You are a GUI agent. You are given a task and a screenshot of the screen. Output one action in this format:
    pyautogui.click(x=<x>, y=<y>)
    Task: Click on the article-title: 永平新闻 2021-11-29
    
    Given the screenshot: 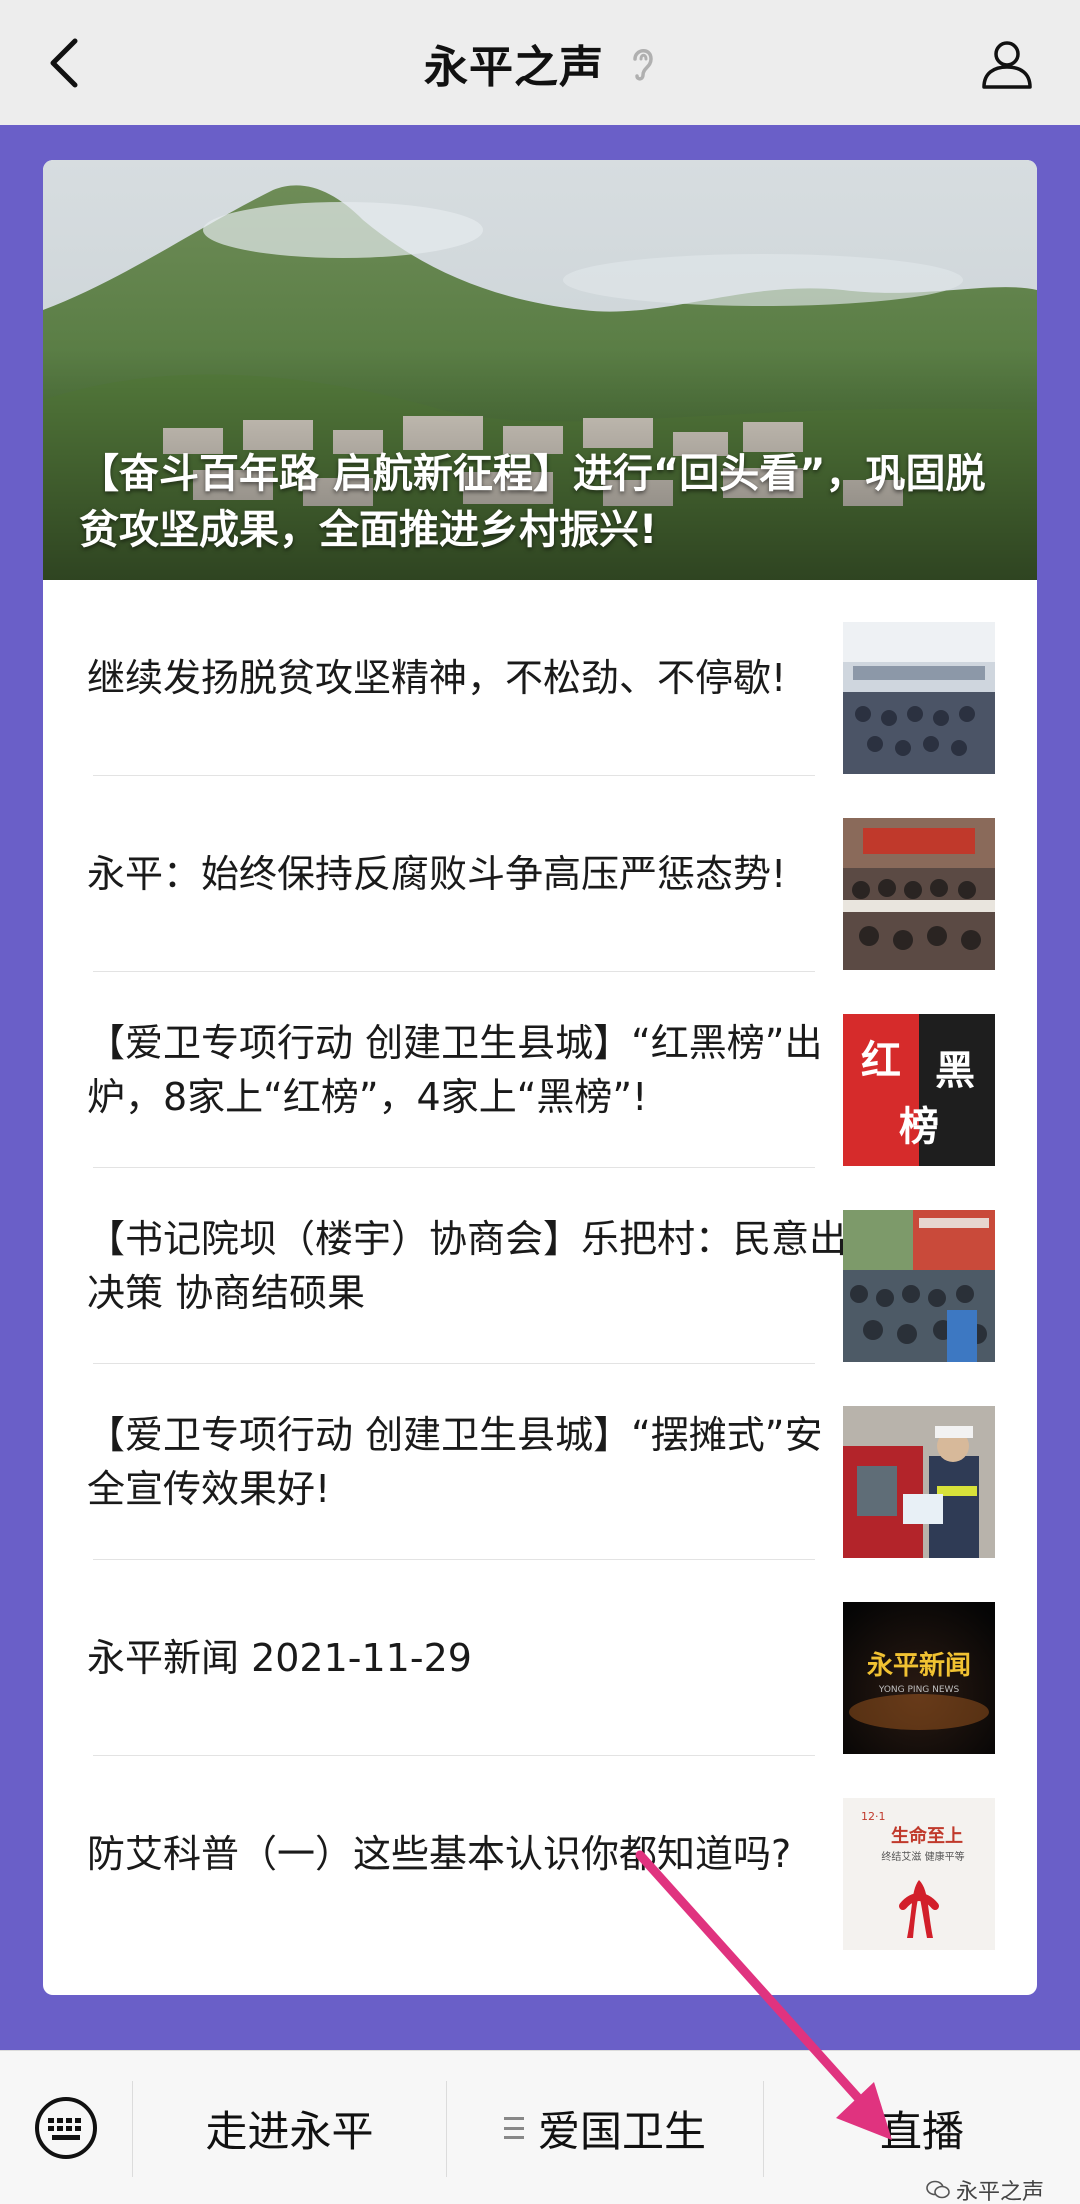 What is the action you would take?
    pyautogui.click(x=279, y=1658)
    